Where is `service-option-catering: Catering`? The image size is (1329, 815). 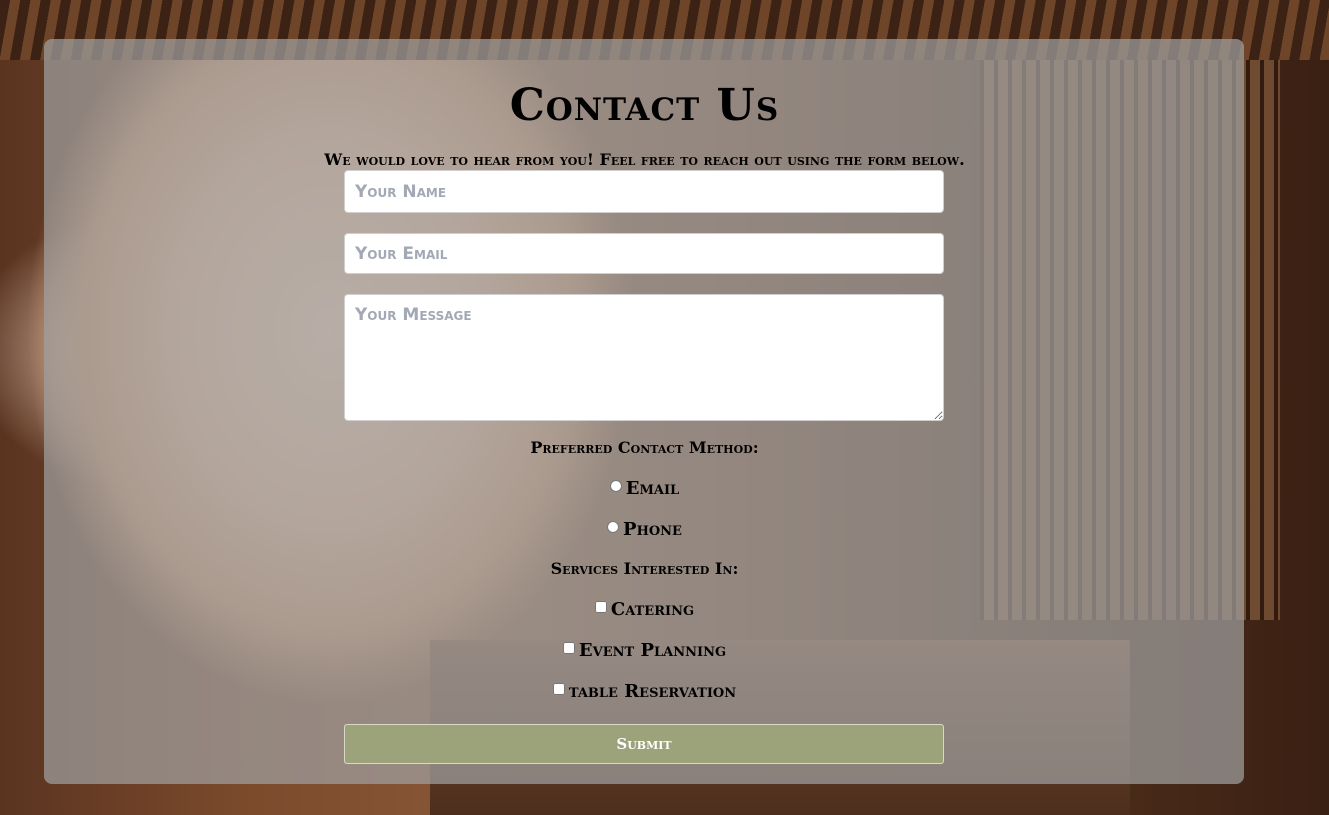
service-option-catering: Catering is located at coordinates (644, 609).